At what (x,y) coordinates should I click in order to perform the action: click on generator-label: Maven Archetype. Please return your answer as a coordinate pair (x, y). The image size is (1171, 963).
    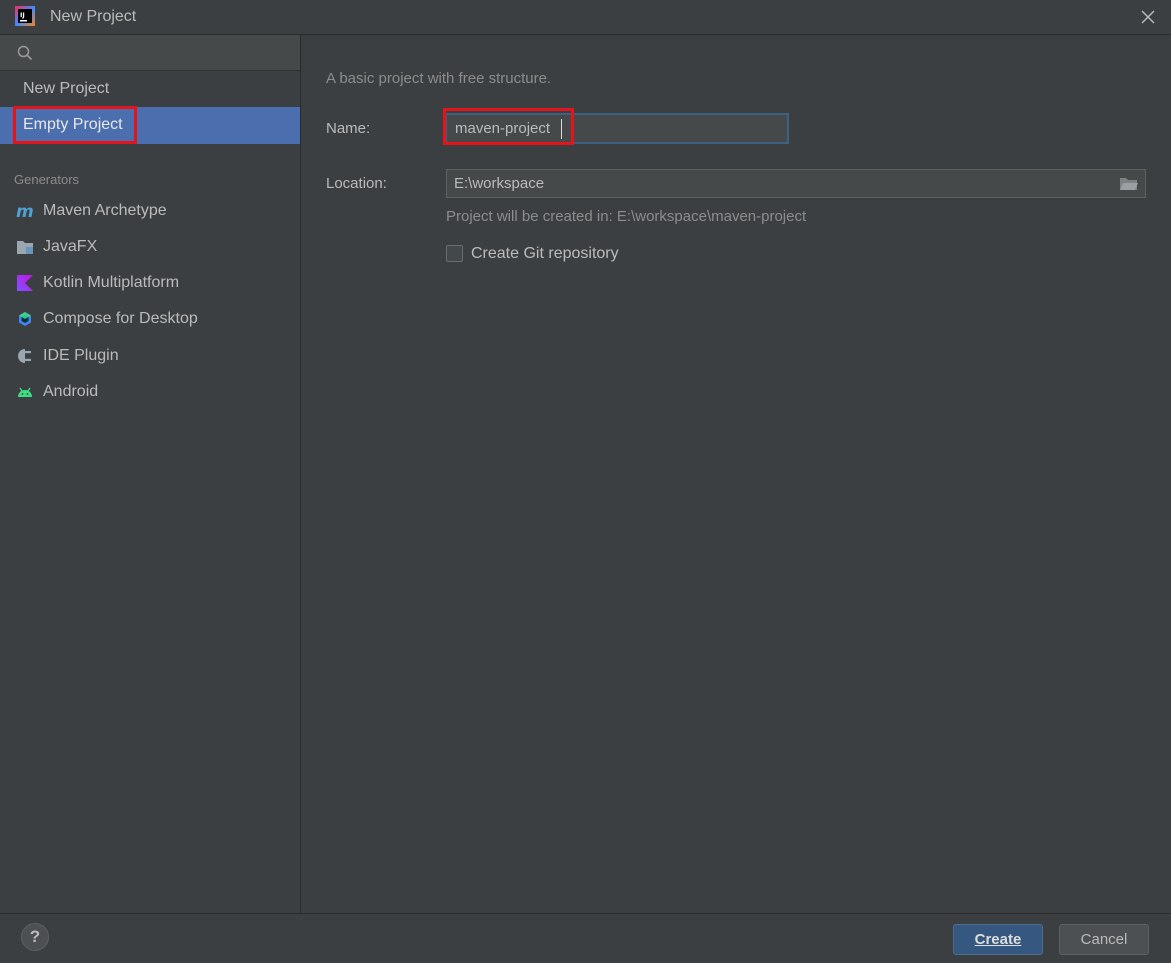
    Looking at the image, I should click on (105, 210).